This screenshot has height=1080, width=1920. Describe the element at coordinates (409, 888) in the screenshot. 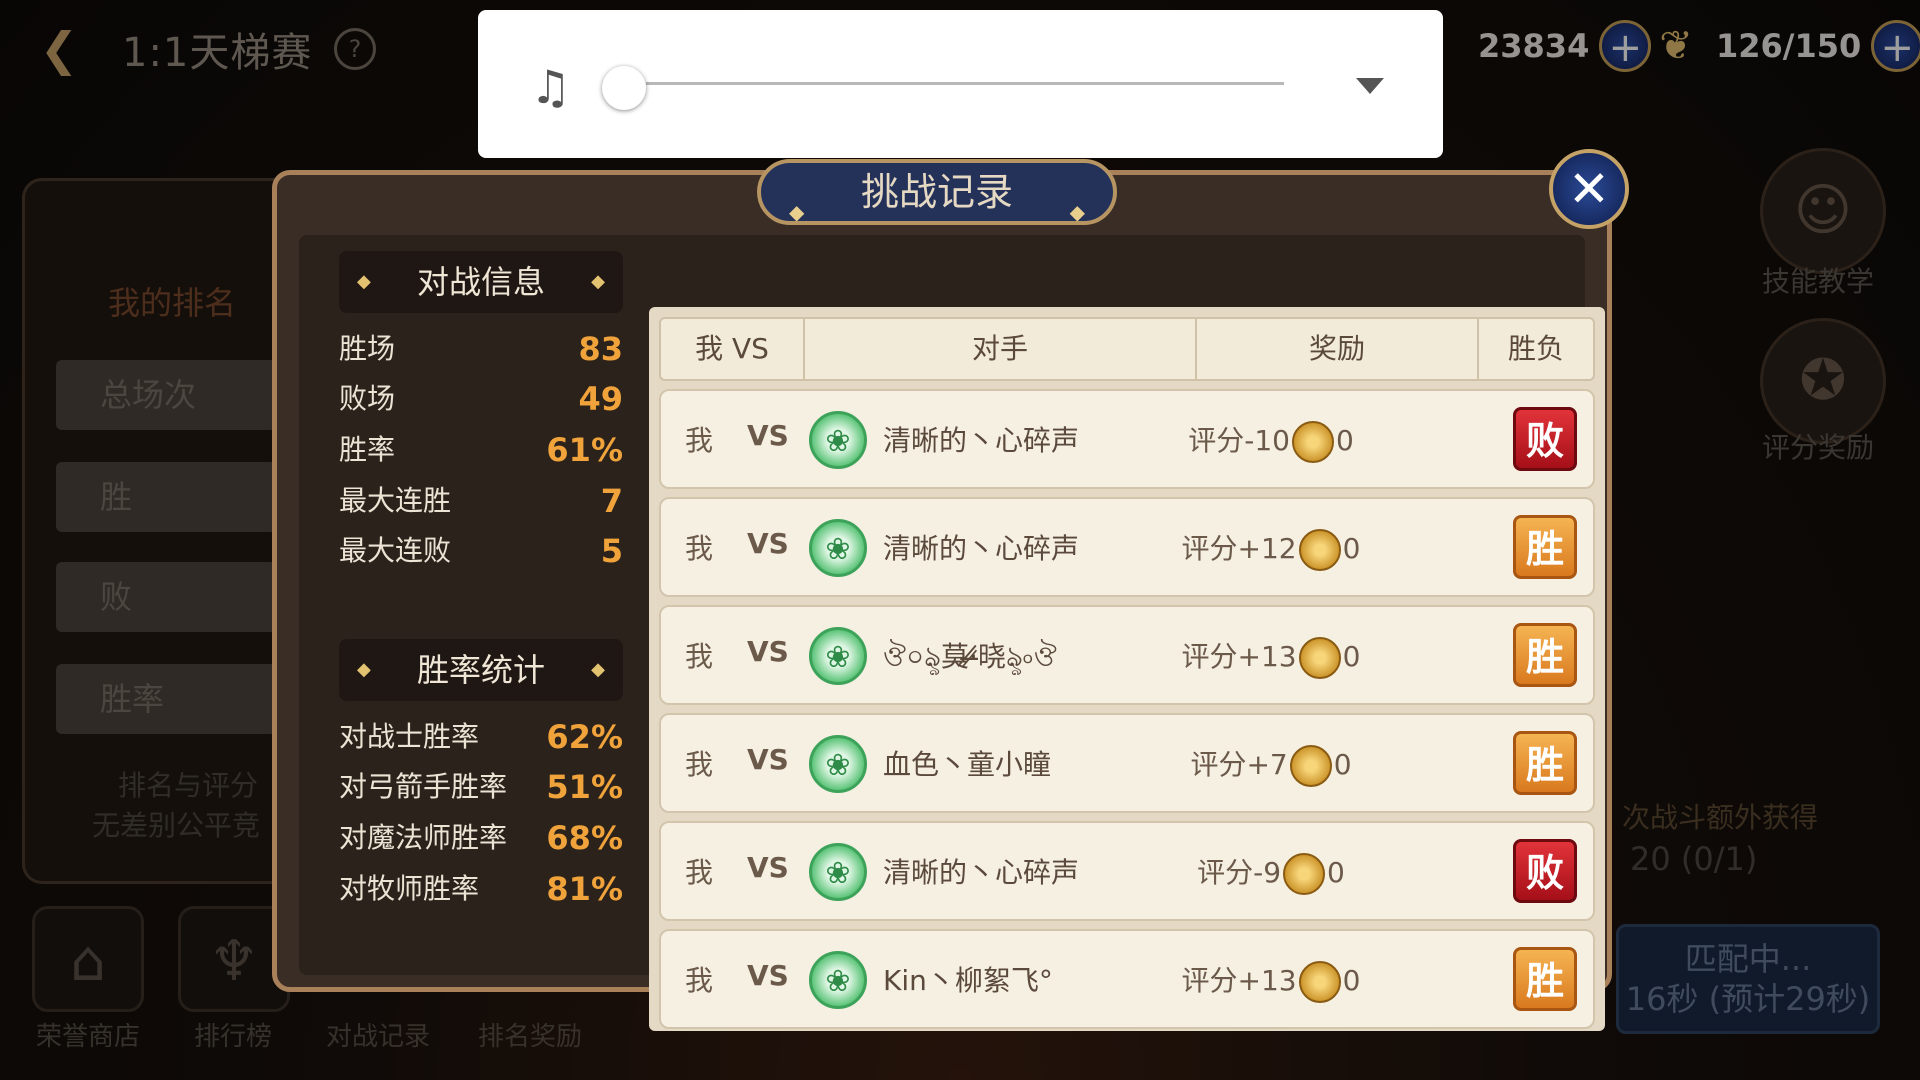

I see `stat-label: 对牧师胜率` at that location.